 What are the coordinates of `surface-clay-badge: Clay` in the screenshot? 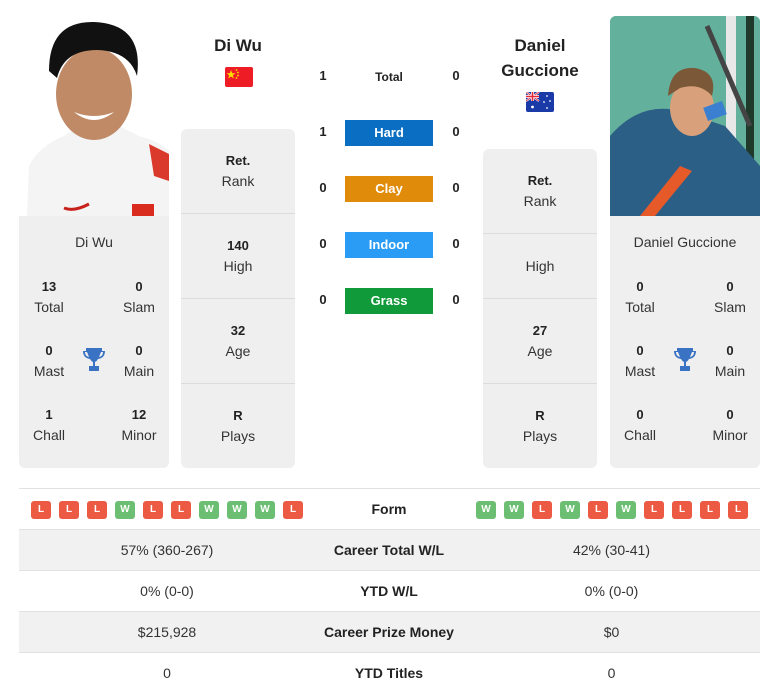 It's located at (389, 189).